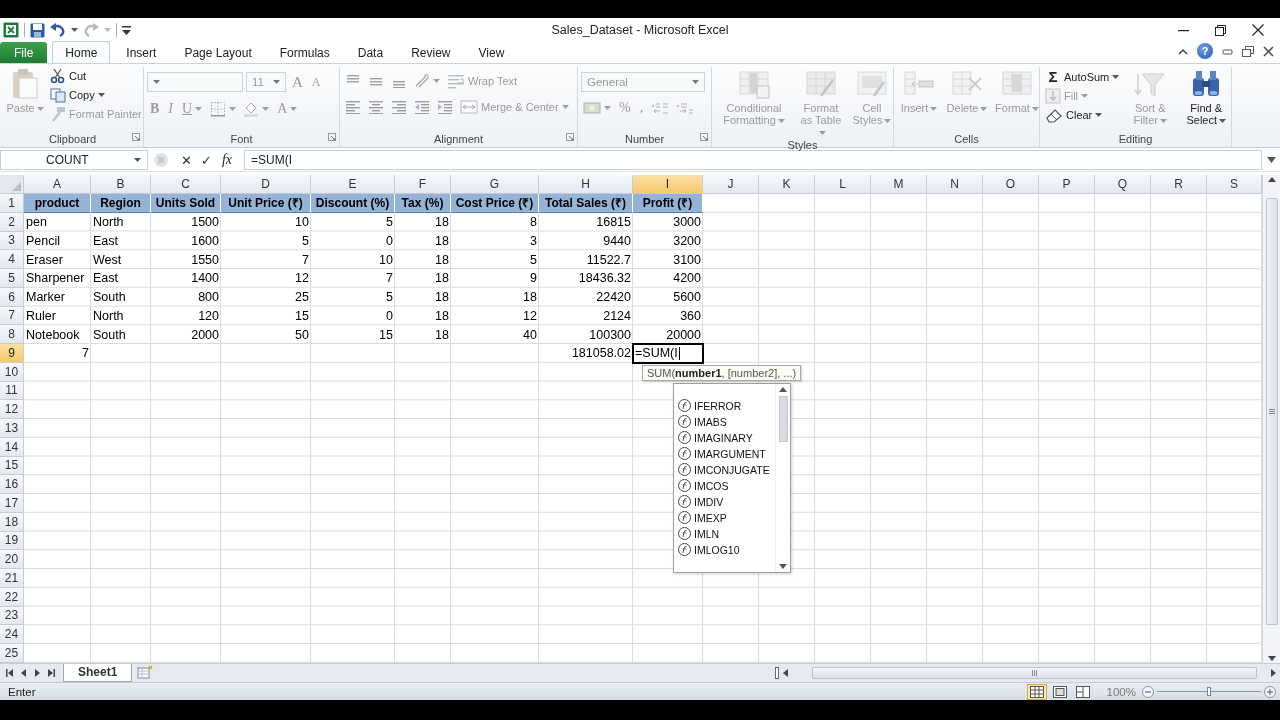 Image resolution: width=1280 pixels, height=720 pixels. I want to click on last-sheet-icon, so click(51, 673).